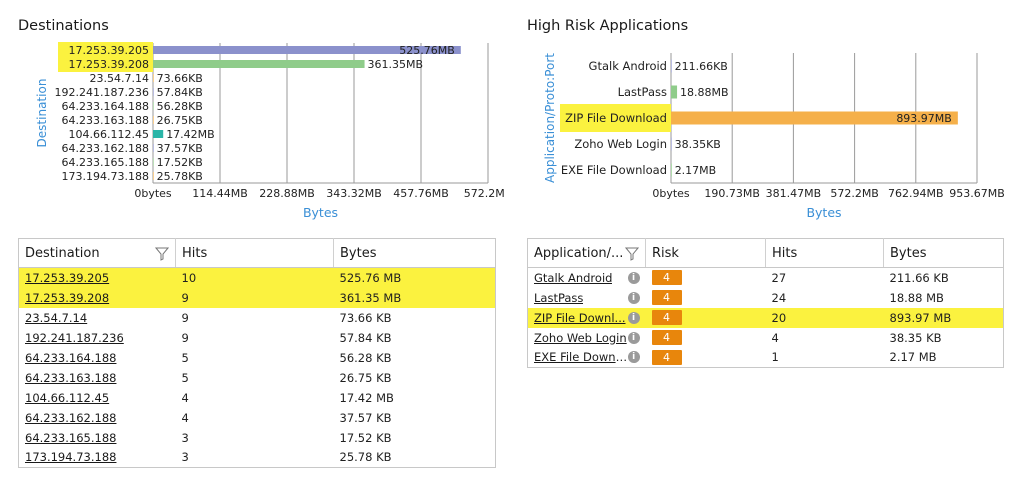 The image size is (1028, 477). What do you see at coordinates (70, 358) in the screenshot?
I see `destination-link: 64.233.164.188` at bounding box center [70, 358].